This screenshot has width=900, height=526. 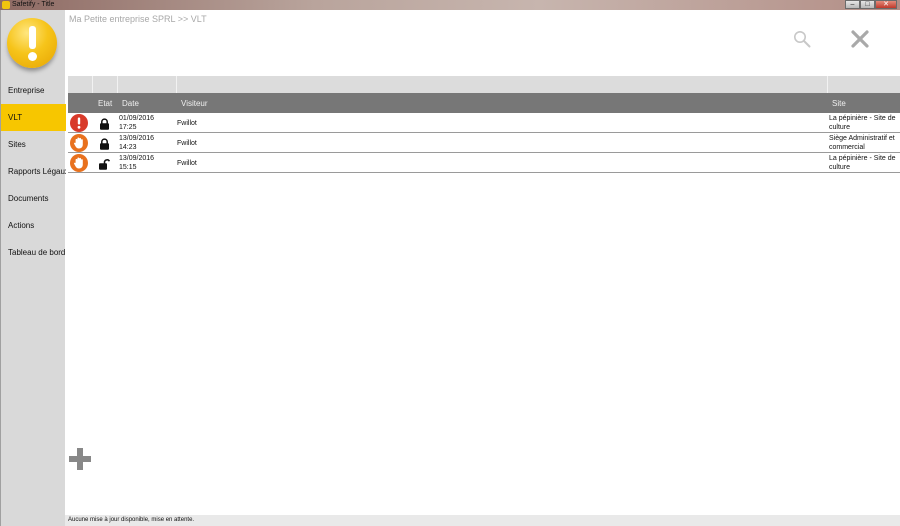 I want to click on sidebar-item-actions: Actions, so click(x=33, y=225).